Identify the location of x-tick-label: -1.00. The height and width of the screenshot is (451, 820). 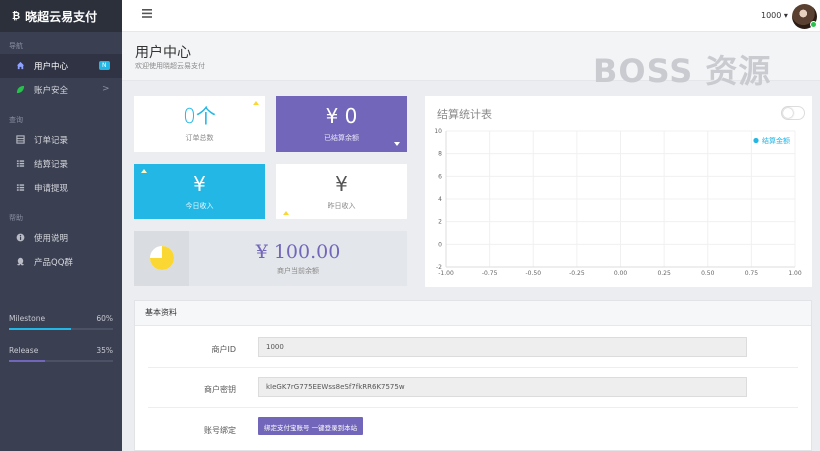
(446, 273).